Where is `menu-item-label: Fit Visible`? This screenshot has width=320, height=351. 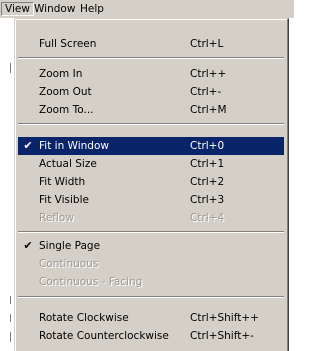 menu-item-label: Fit Visible is located at coordinates (64, 200).